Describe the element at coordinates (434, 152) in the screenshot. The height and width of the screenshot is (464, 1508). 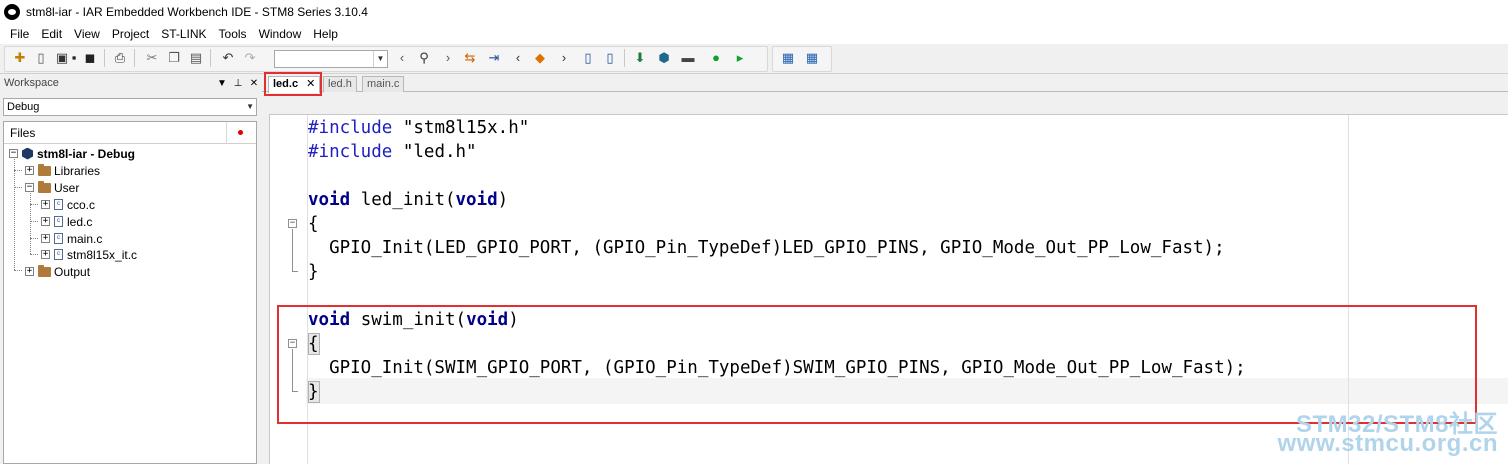
I see `include-path: "led.h"` at that location.